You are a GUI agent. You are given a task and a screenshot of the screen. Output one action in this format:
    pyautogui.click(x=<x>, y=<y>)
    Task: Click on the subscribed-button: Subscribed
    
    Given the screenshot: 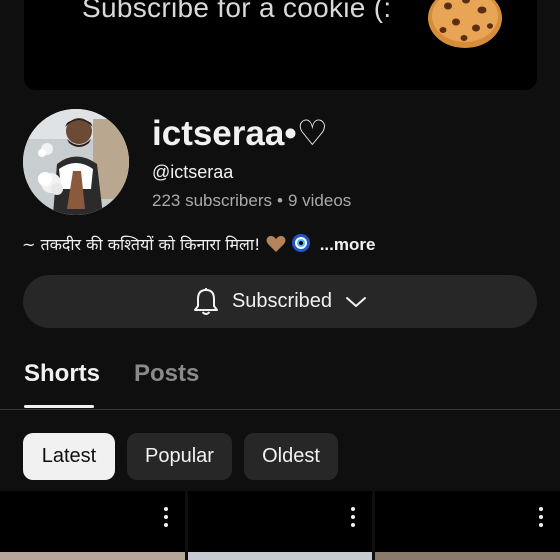 What is the action you would take?
    pyautogui.click(x=280, y=301)
    